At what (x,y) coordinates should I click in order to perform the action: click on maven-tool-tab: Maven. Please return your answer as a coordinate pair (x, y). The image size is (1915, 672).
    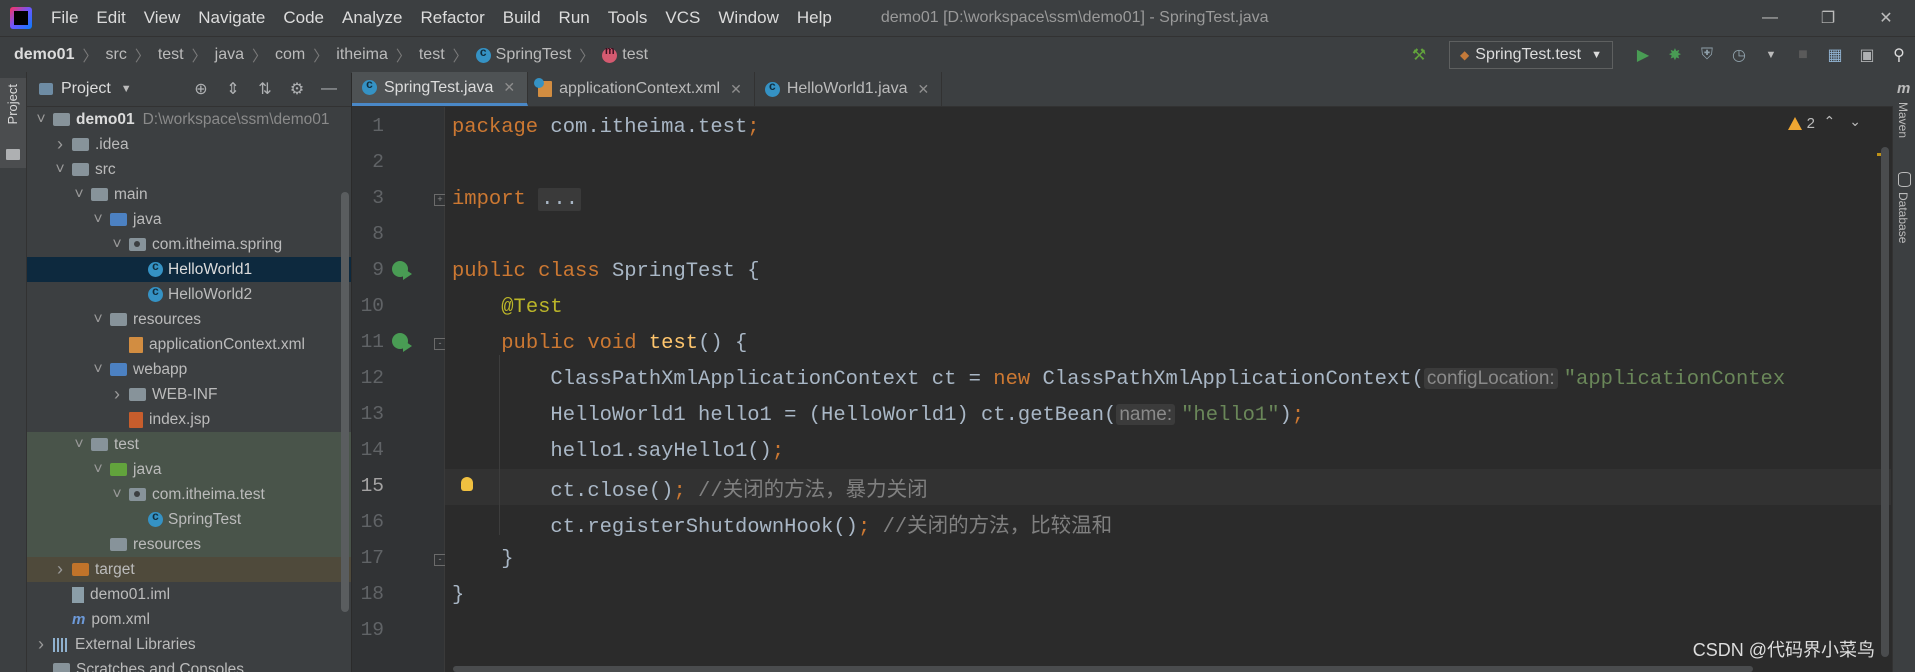
    Looking at the image, I should click on (1903, 120).